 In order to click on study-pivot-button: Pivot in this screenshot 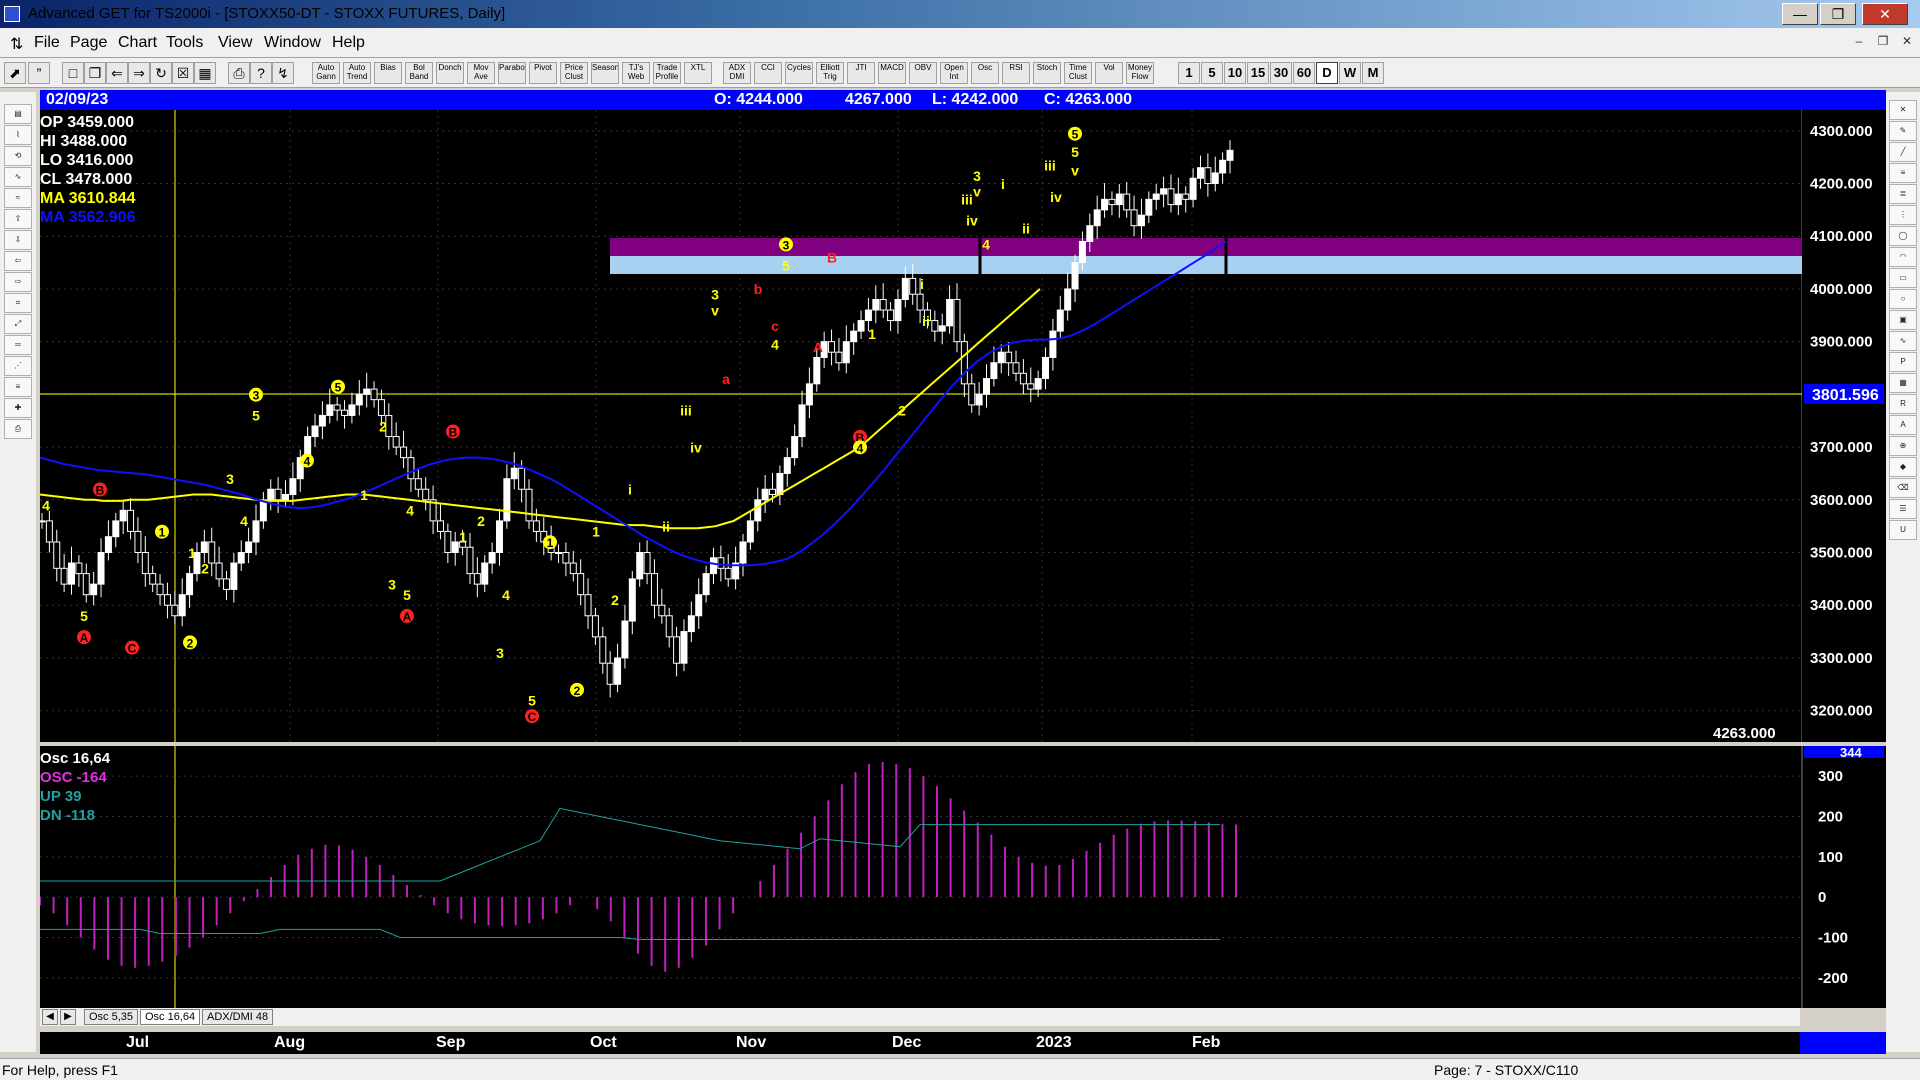, I will do `click(543, 73)`.